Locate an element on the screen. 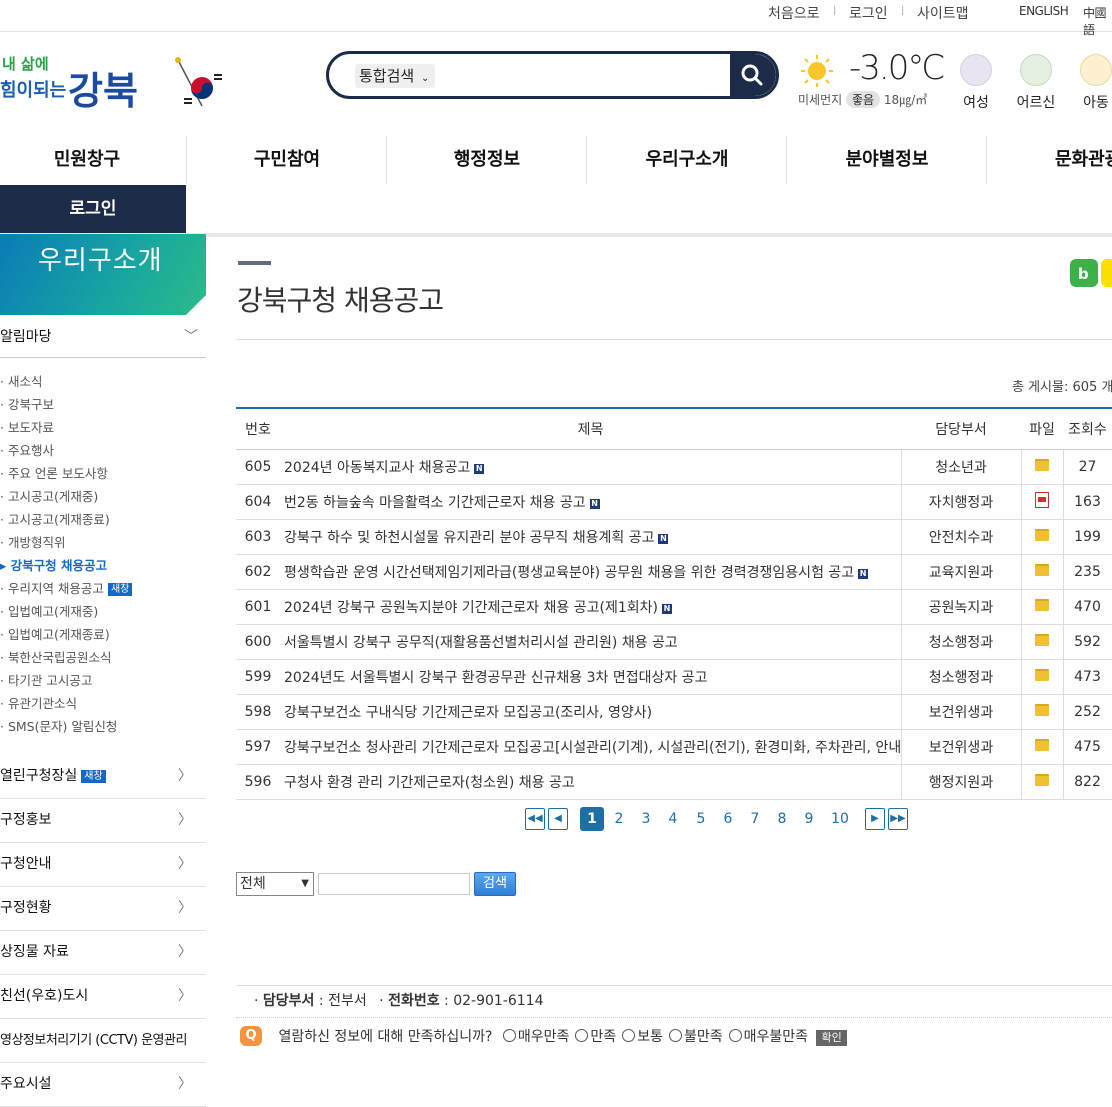  home-link: 처음으로 is located at coordinates (794, 13).